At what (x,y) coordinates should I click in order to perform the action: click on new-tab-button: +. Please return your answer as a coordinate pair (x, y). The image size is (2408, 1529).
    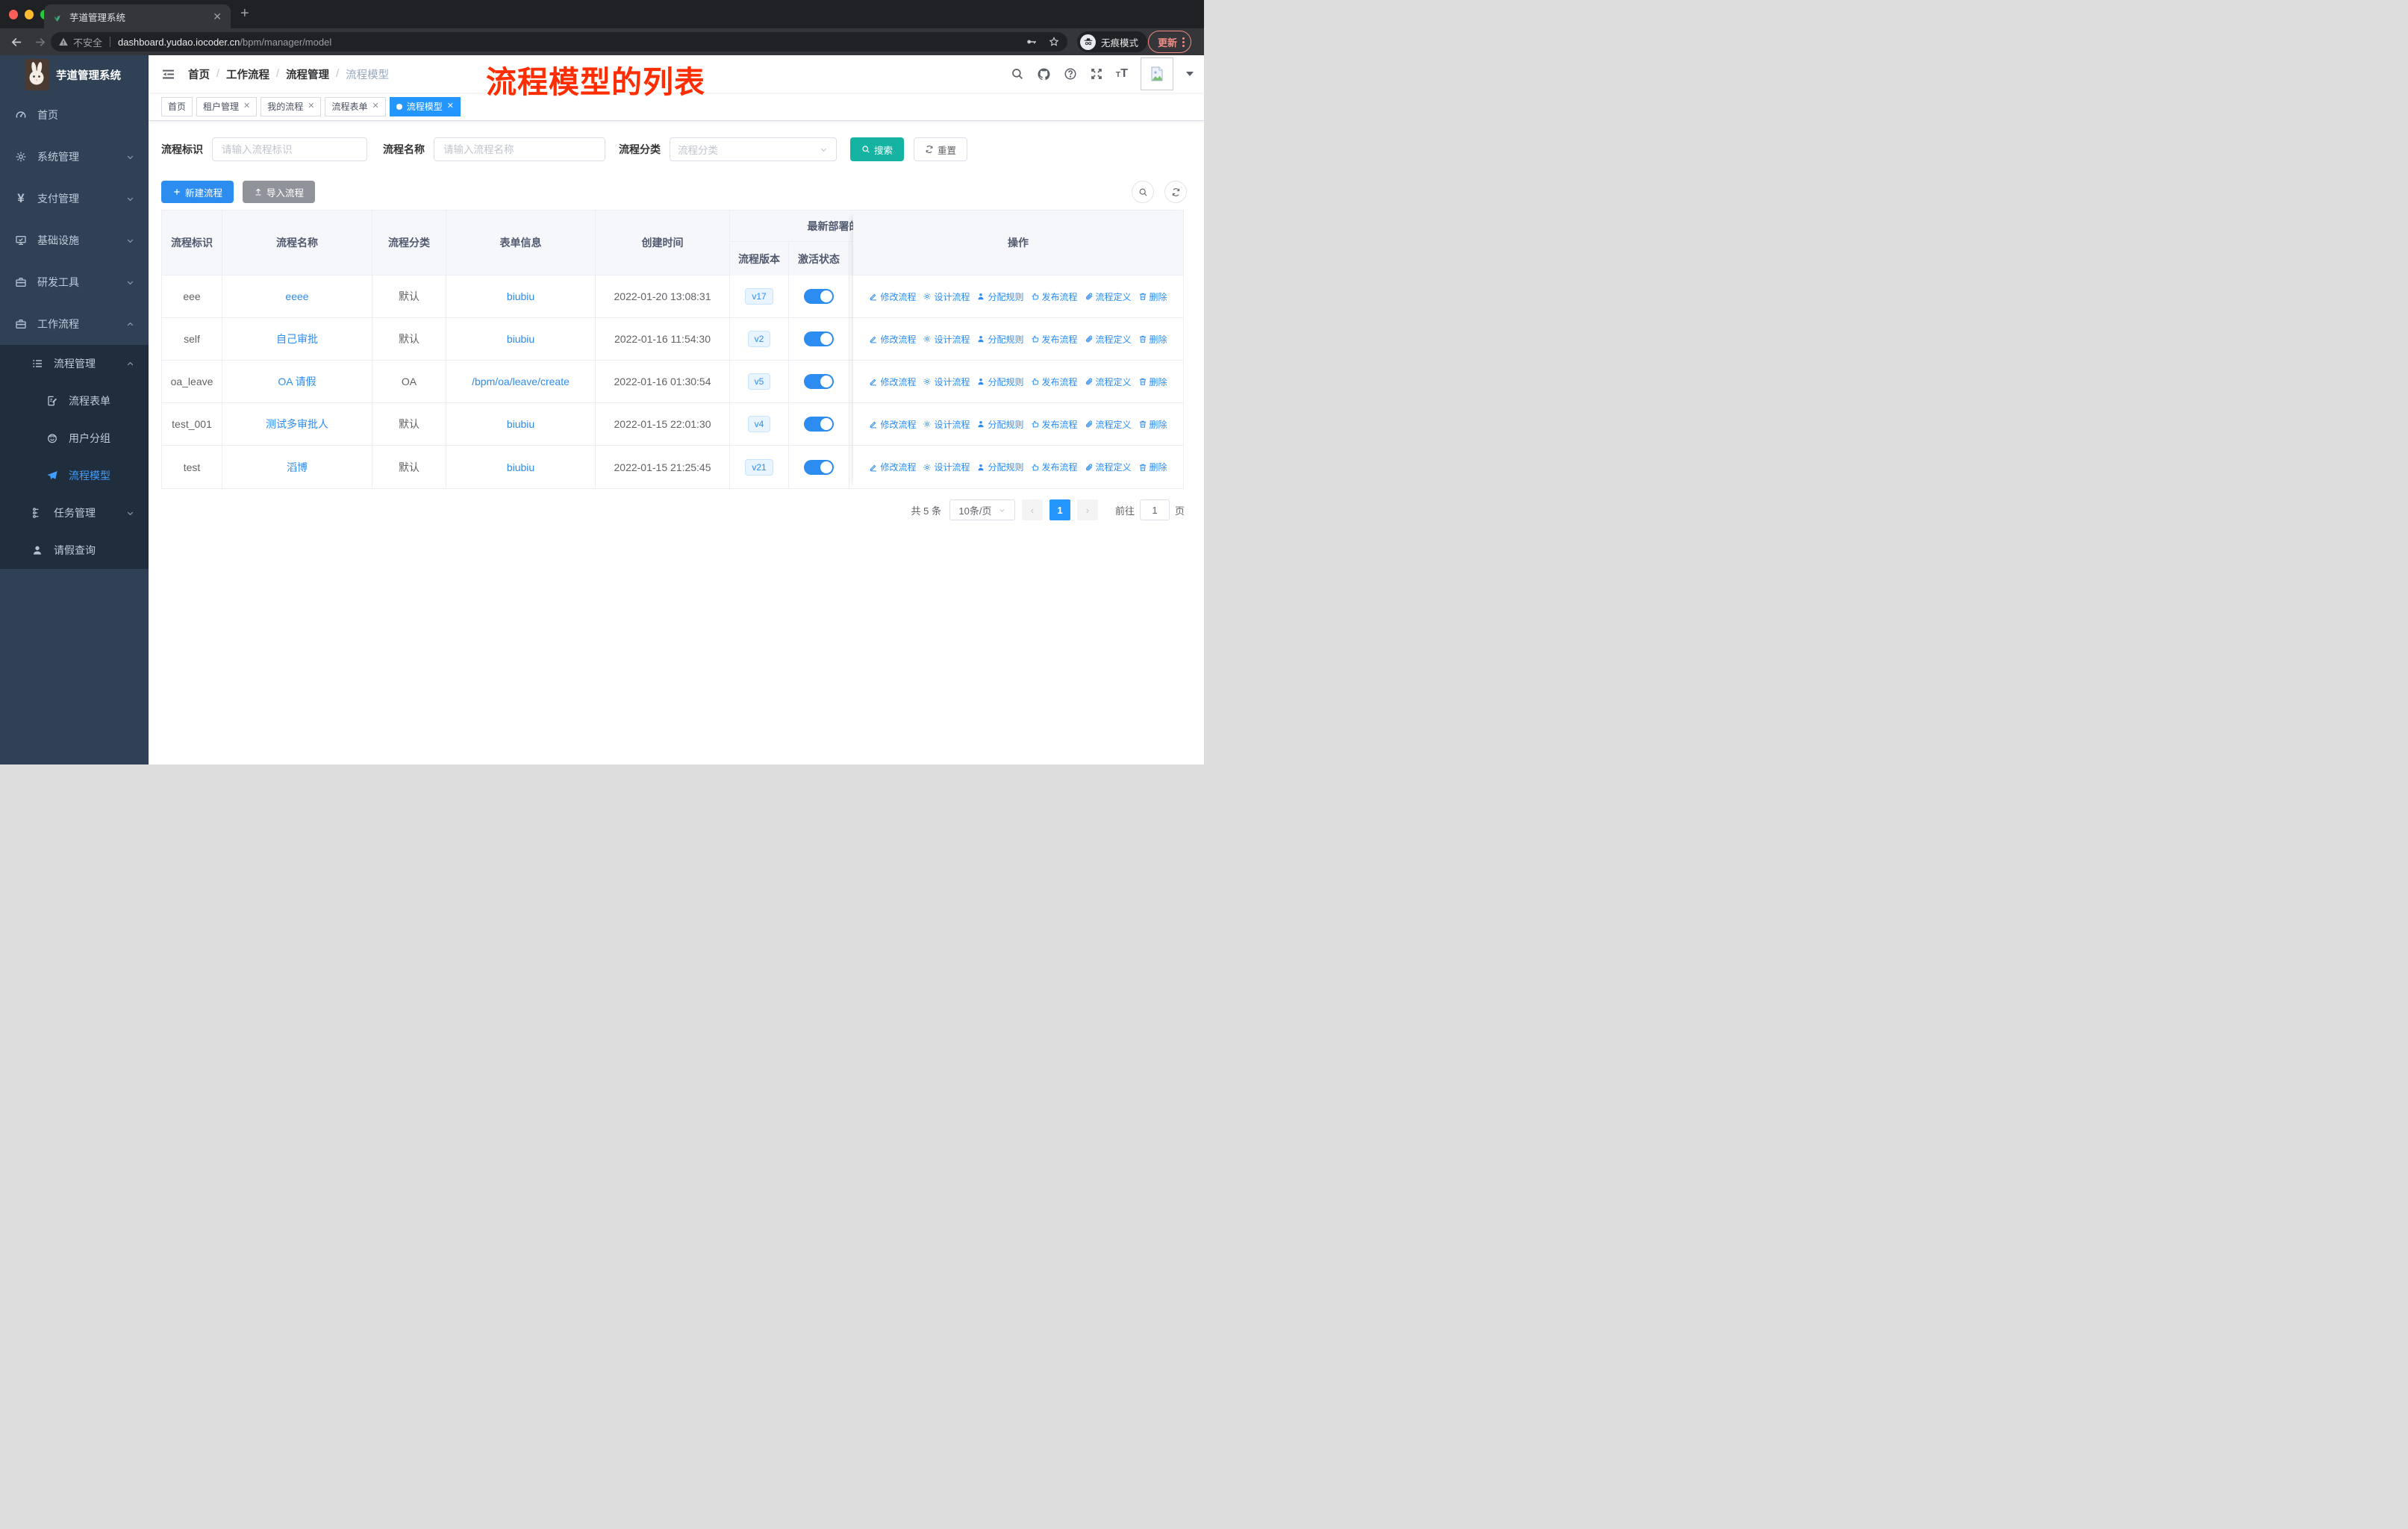
    Looking at the image, I should click on (244, 14).